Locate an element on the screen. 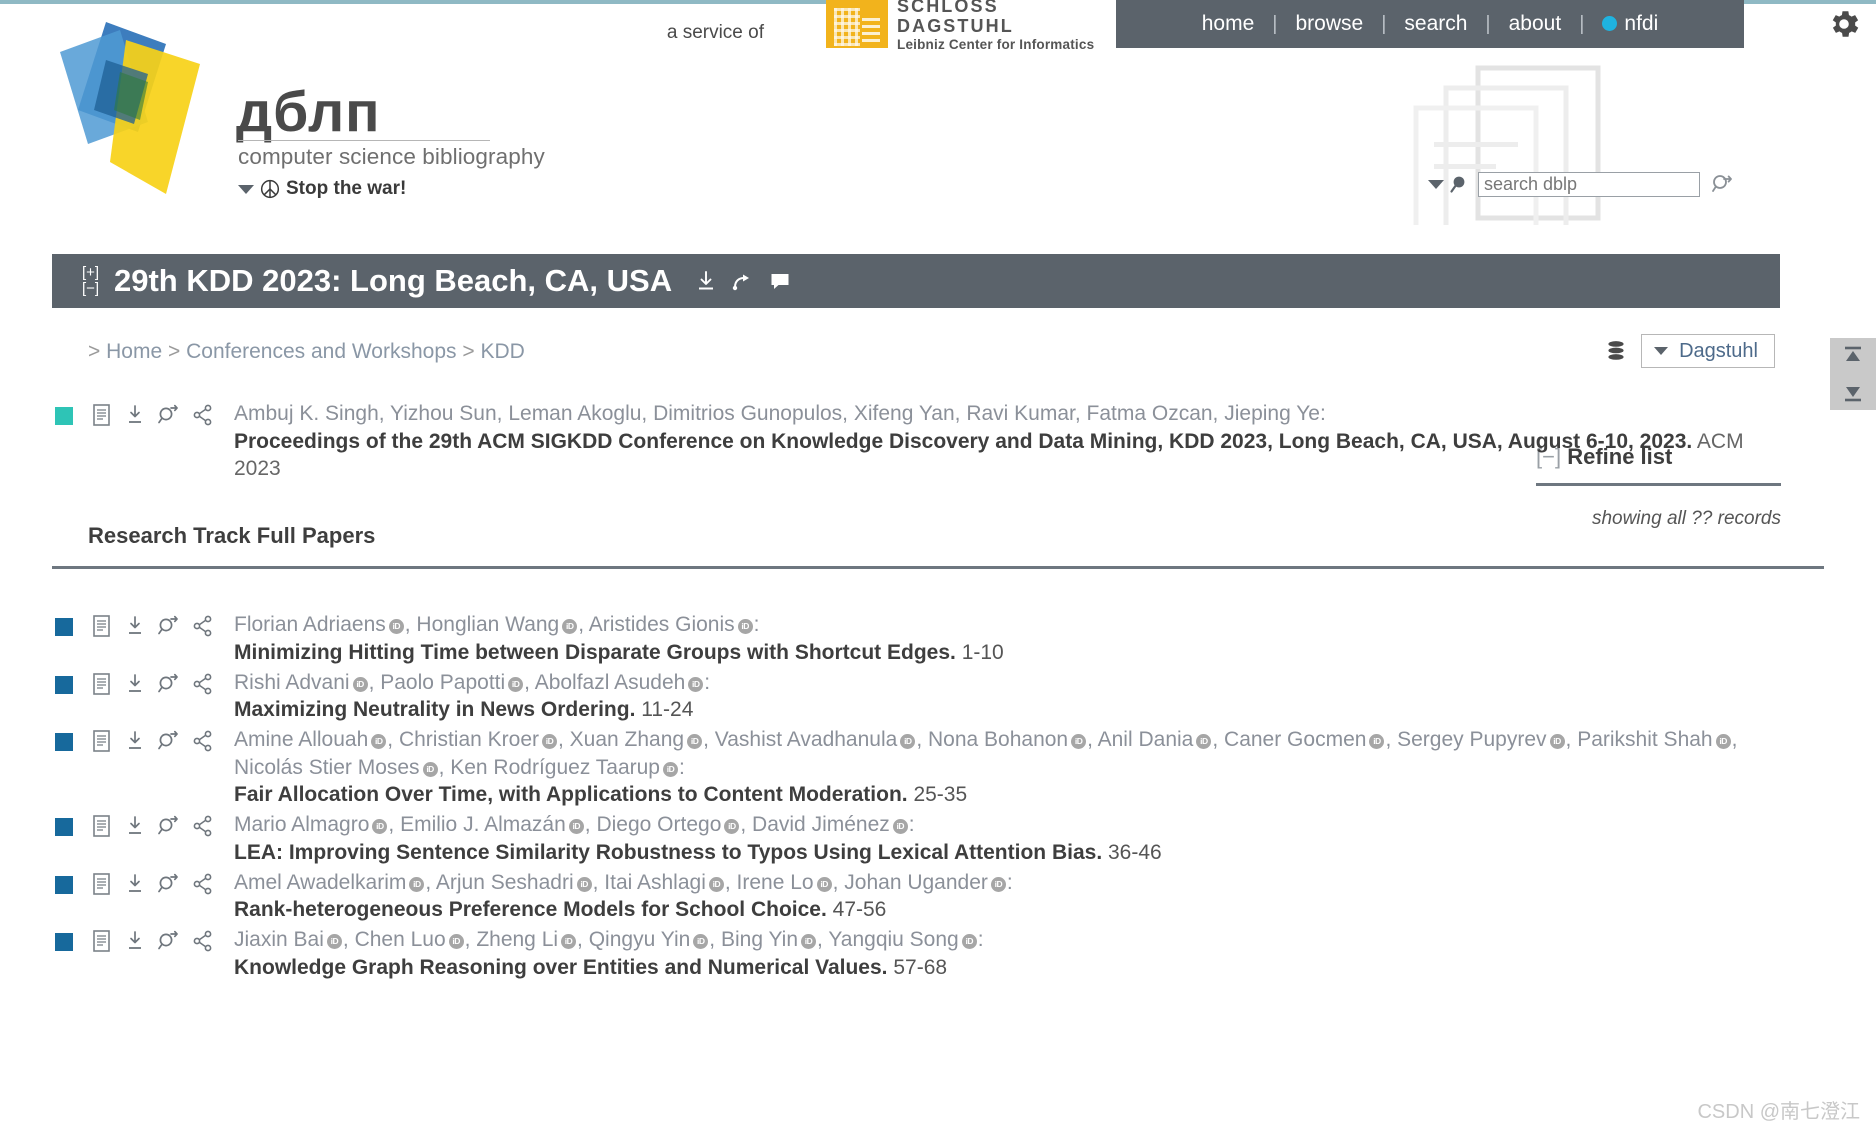 The width and height of the screenshot is (1876, 1134). author-link: Qingyu Yin is located at coordinates (640, 939).